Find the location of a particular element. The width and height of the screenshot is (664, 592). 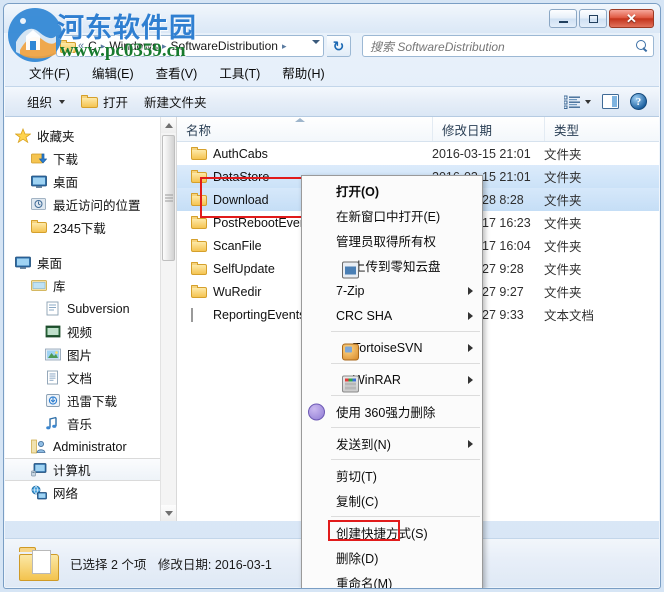

folder-icon is located at coordinates (199, 222).